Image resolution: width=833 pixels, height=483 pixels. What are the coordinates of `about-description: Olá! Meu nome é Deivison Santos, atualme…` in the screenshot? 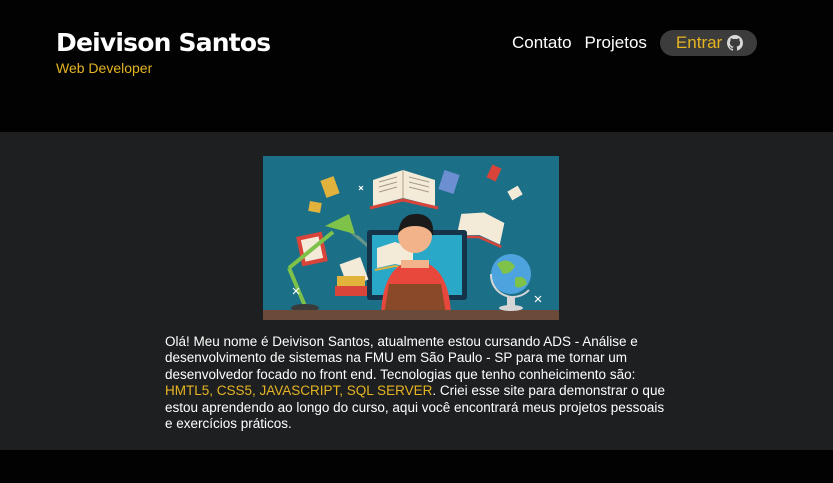 It's located at (415, 383).